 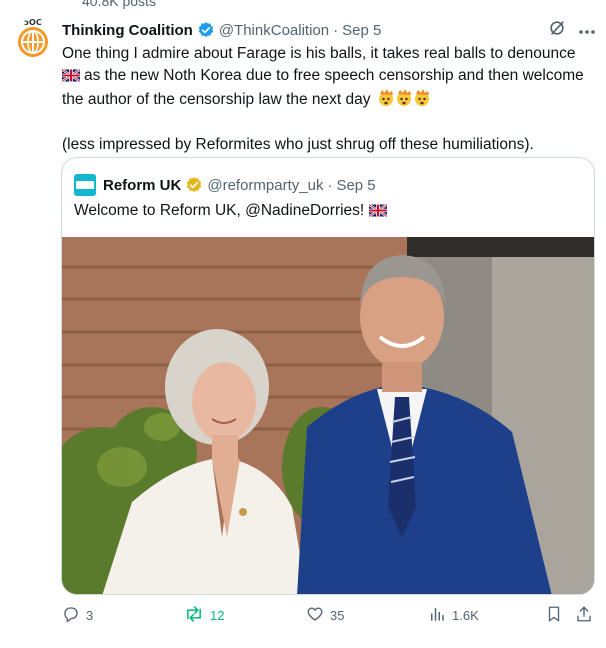 I want to click on quote-header: Reform UK @reformparty_uk · Sep 5, so click(x=225, y=185).